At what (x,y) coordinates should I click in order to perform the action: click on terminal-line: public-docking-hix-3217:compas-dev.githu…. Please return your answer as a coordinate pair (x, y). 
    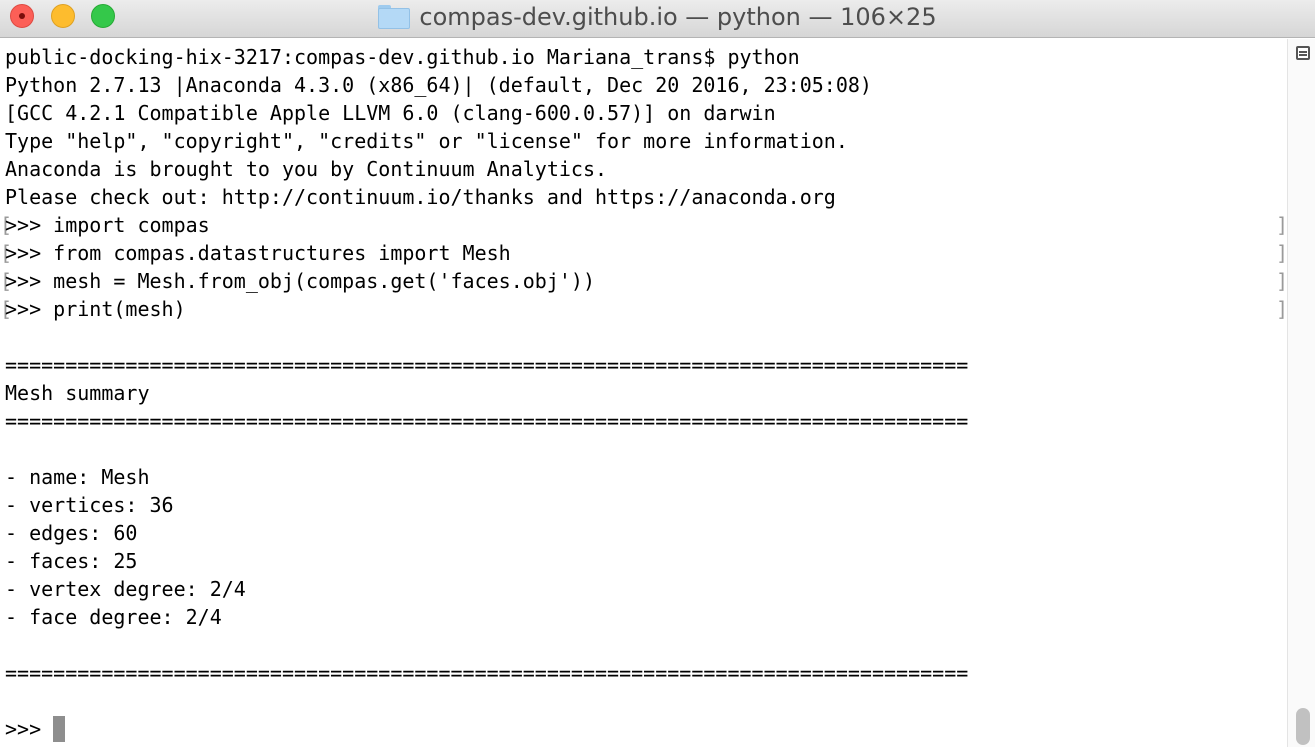
    Looking at the image, I should click on (402, 57).